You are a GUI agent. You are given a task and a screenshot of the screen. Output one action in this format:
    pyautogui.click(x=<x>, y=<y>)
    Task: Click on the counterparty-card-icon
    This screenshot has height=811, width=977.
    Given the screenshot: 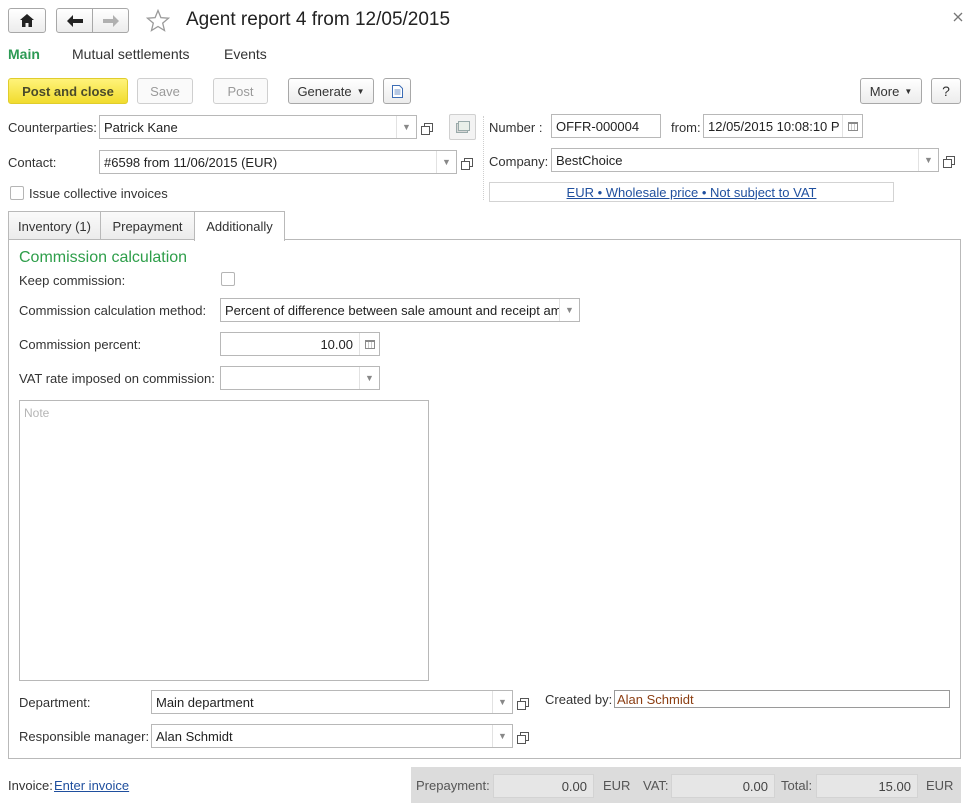 What is the action you would take?
    pyautogui.click(x=462, y=127)
    